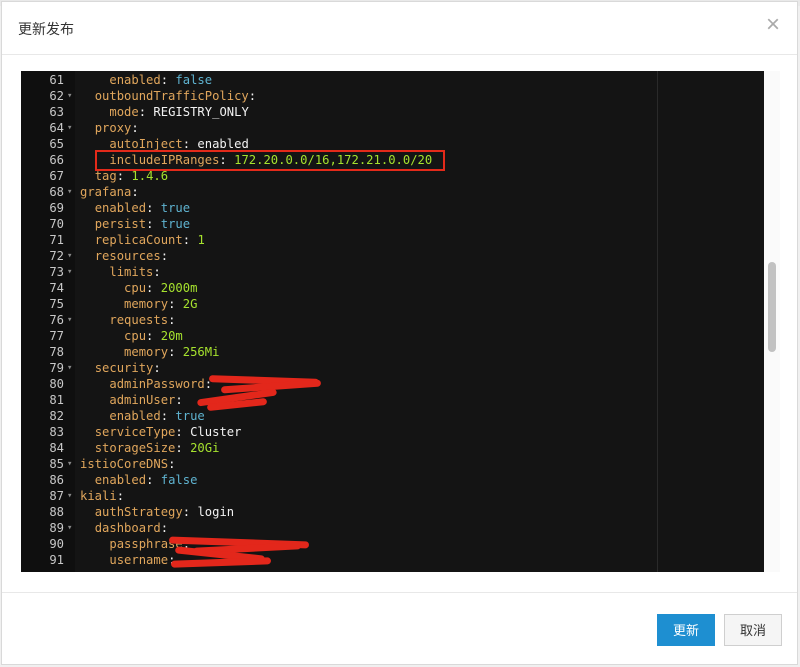 Image resolution: width=800 pixels, height=667 pixels. What do you see at coordinates (146, 304) in the screenshot?
I see `yaml-key: memory` at bounding box center [146, 304].